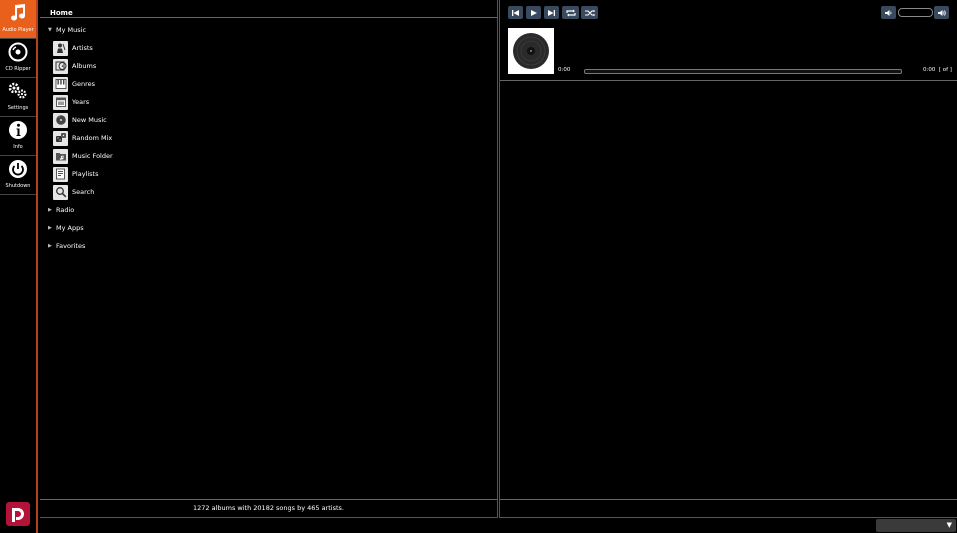 Image resolution: width=957 pixels, height=533 pixels. I want to click on tree-node-radio: ▶ Radio, so click(61, 210).